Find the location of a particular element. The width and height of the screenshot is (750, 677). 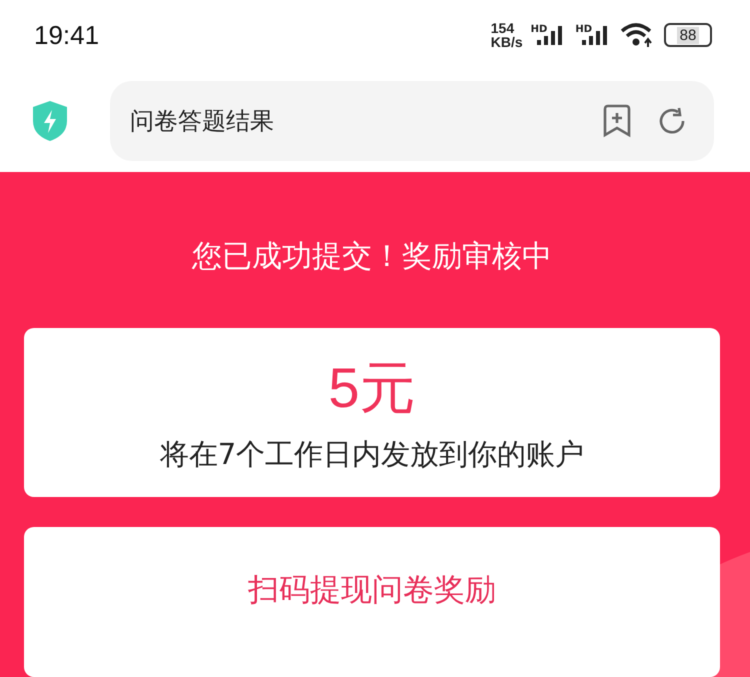

page-title: 问卷答题结果 is located at coordinates (202, 121).